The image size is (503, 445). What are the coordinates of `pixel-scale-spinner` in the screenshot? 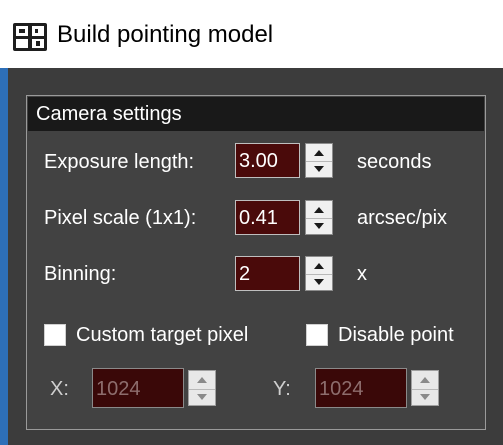 It's located at (319, 217).